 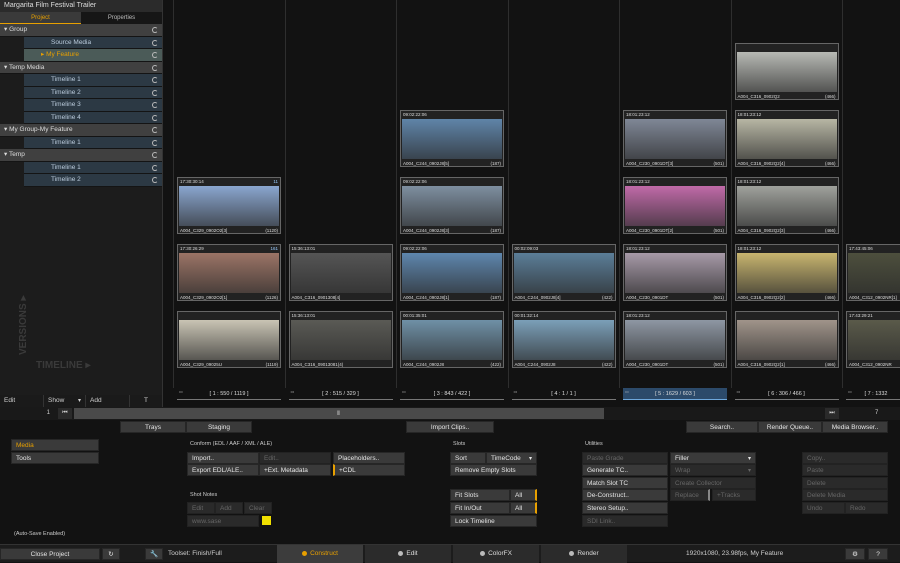 I want to click on clip-thumbnail: 17:30:30:14 11 A004_C329_0902O2[3] (1120), so click(x=229, y=205).